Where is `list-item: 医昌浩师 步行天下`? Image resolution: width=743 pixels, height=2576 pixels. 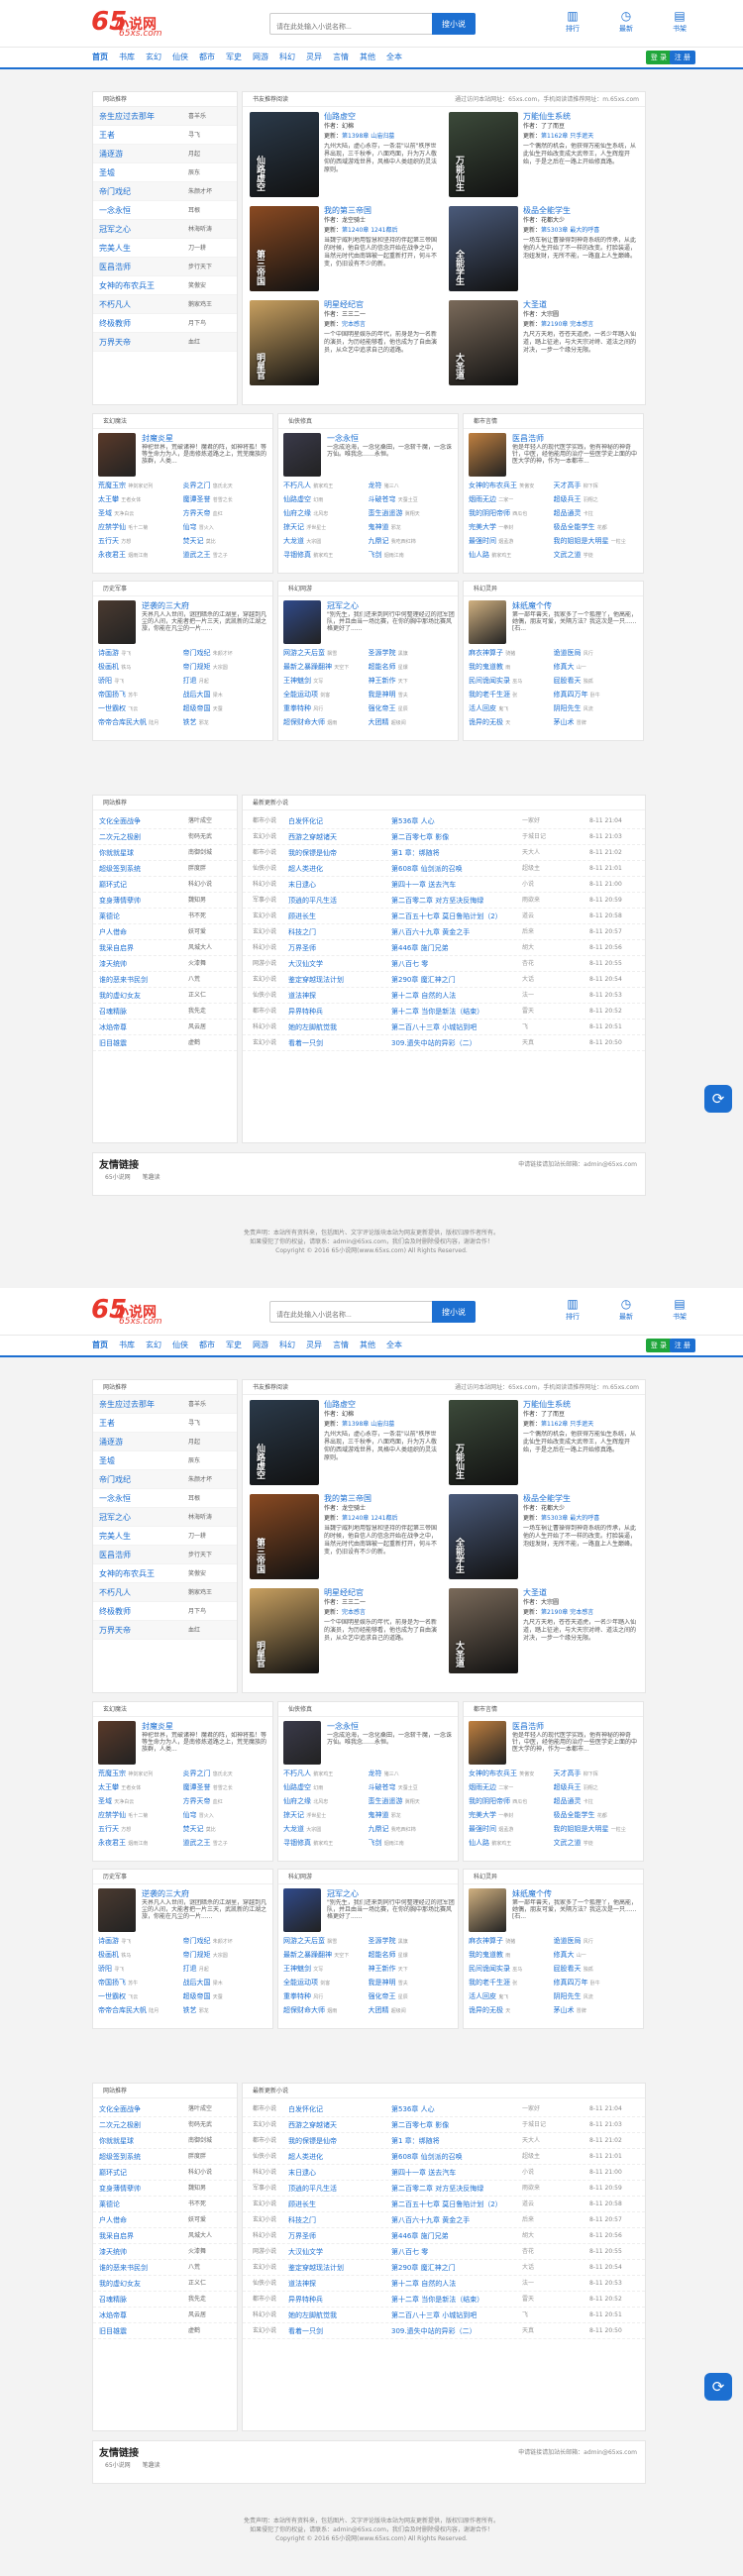 list-item: 医昌浩师 步行天下 is located at coordinates (165, 1555).